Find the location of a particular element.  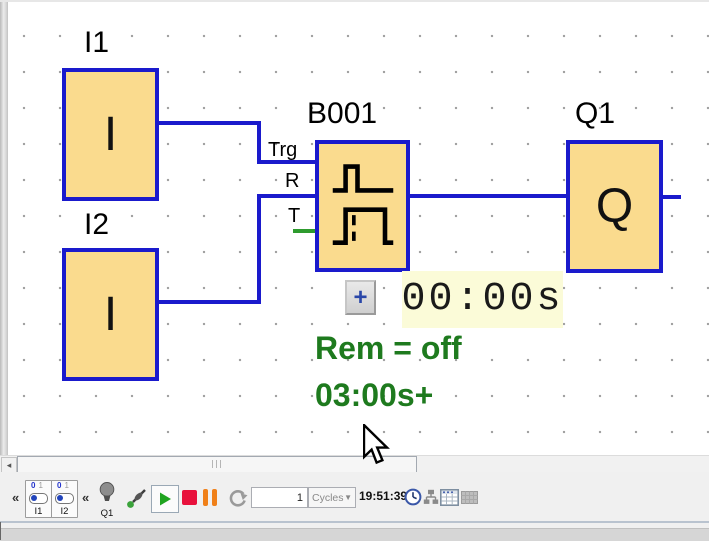

keypad-grid-icon is located at coordinates (469, 497).